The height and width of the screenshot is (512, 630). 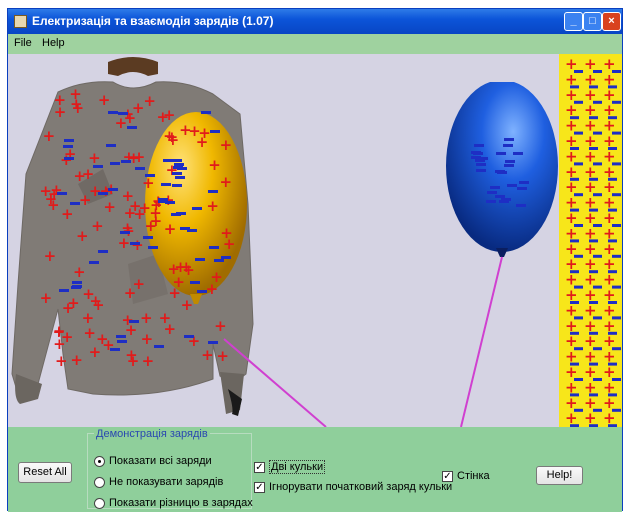 What do you see at coordinates (259, 487) in the screenshot?
I see `checkbox-ignore-initial-box: ✓` at bounding box center [259, 487].